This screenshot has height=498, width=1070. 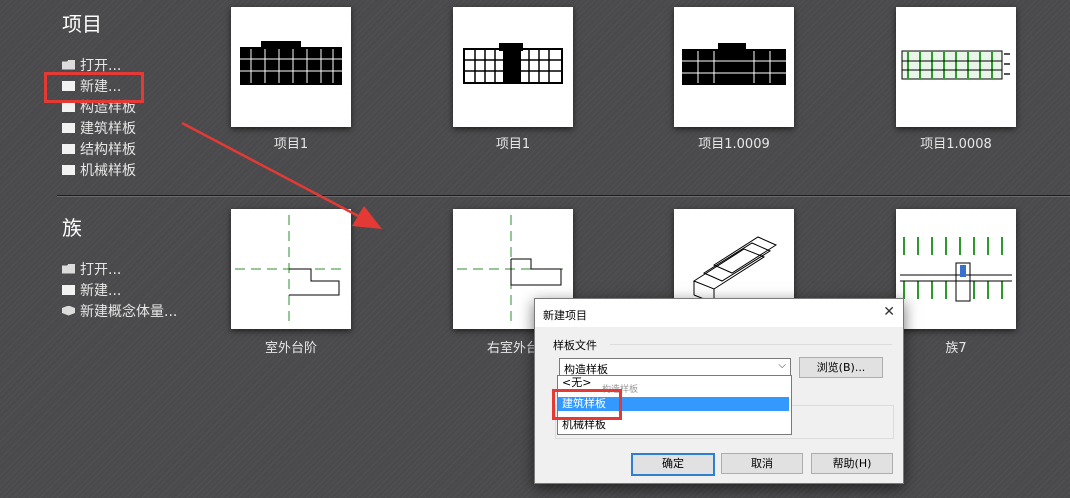 I want to click on family-thumbnail-label: 室外台阶, so click(x=290, y=348).